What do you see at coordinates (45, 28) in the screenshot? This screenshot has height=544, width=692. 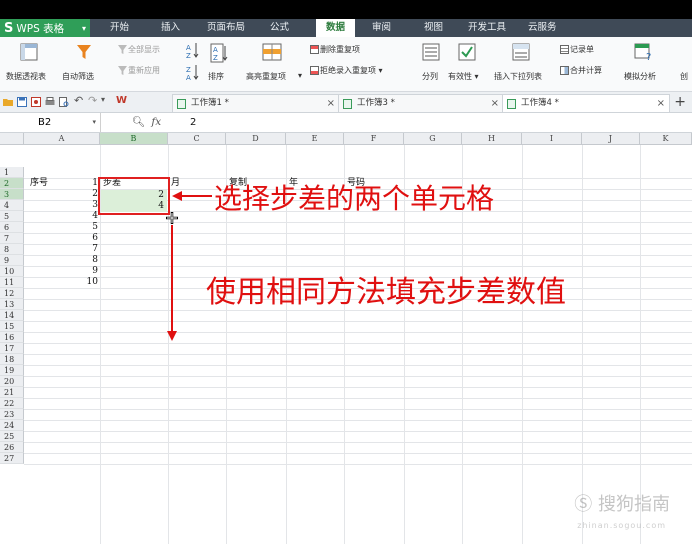 I see `app-menu-button: S WPS 表格 ▾` at bounding box center [45, 28].